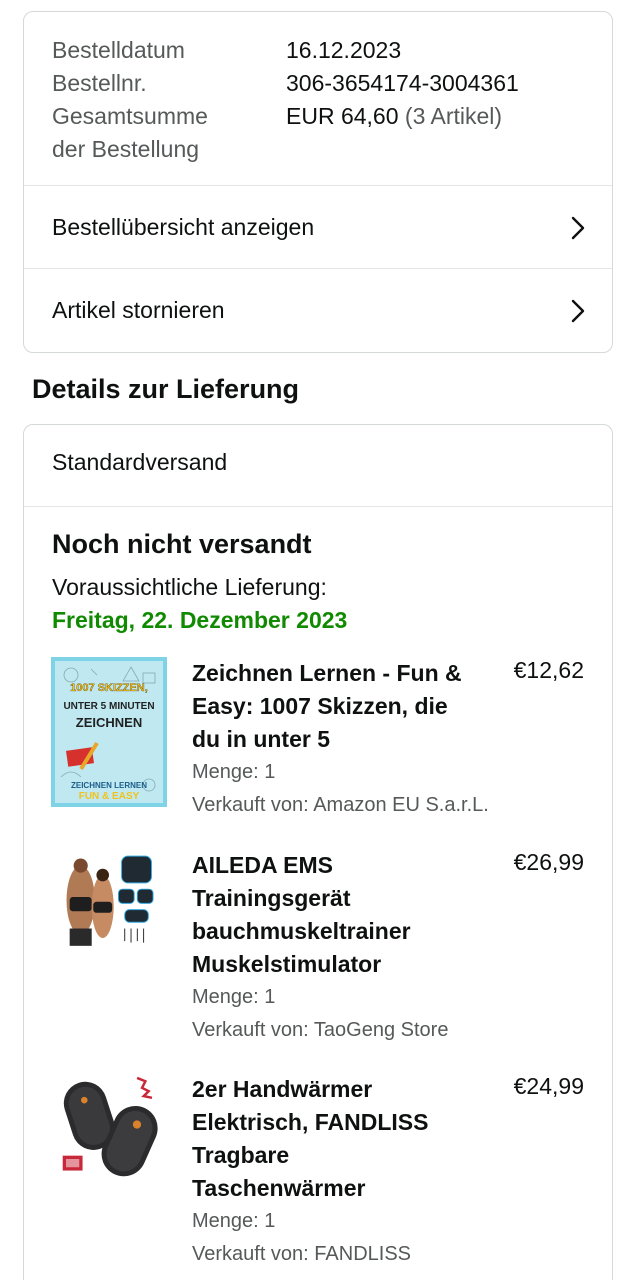  Describe the element at coordinates (109, 912) in the screenshot. I see `ems-trainer-icon` at that location.